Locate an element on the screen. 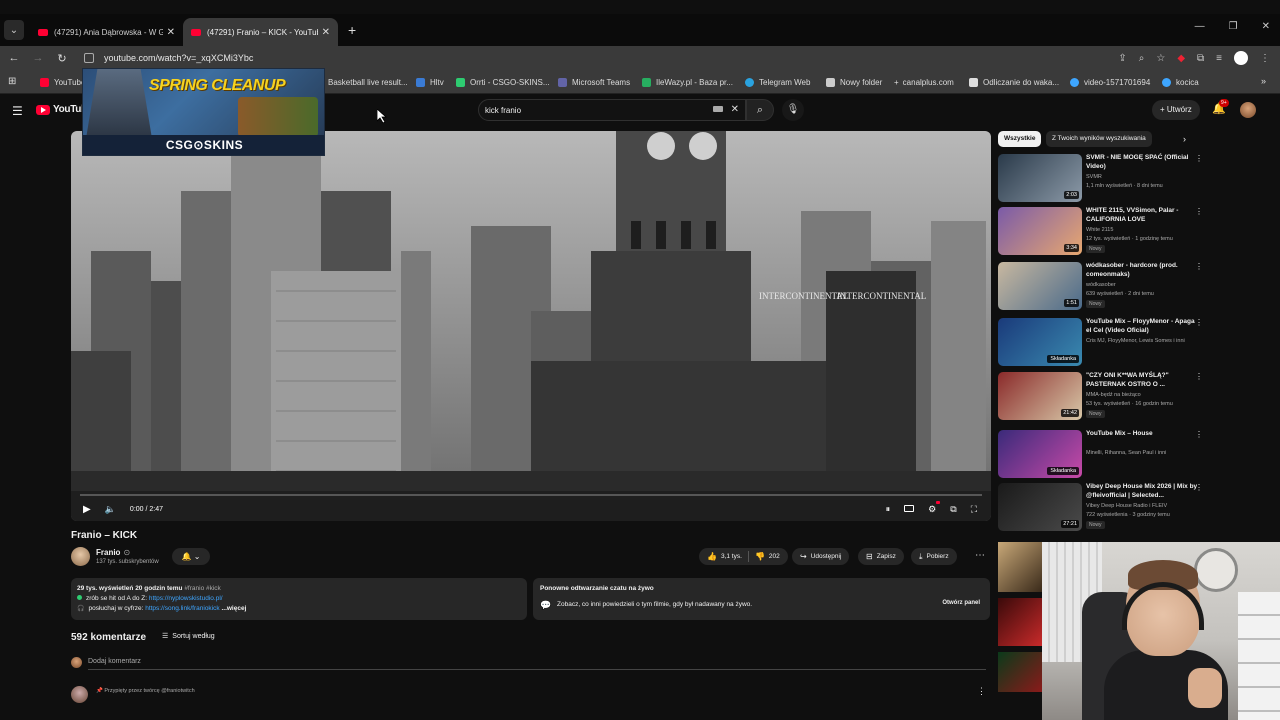  recommendation-thumbnail: 21:42 is located at coordinates (1040, 396).